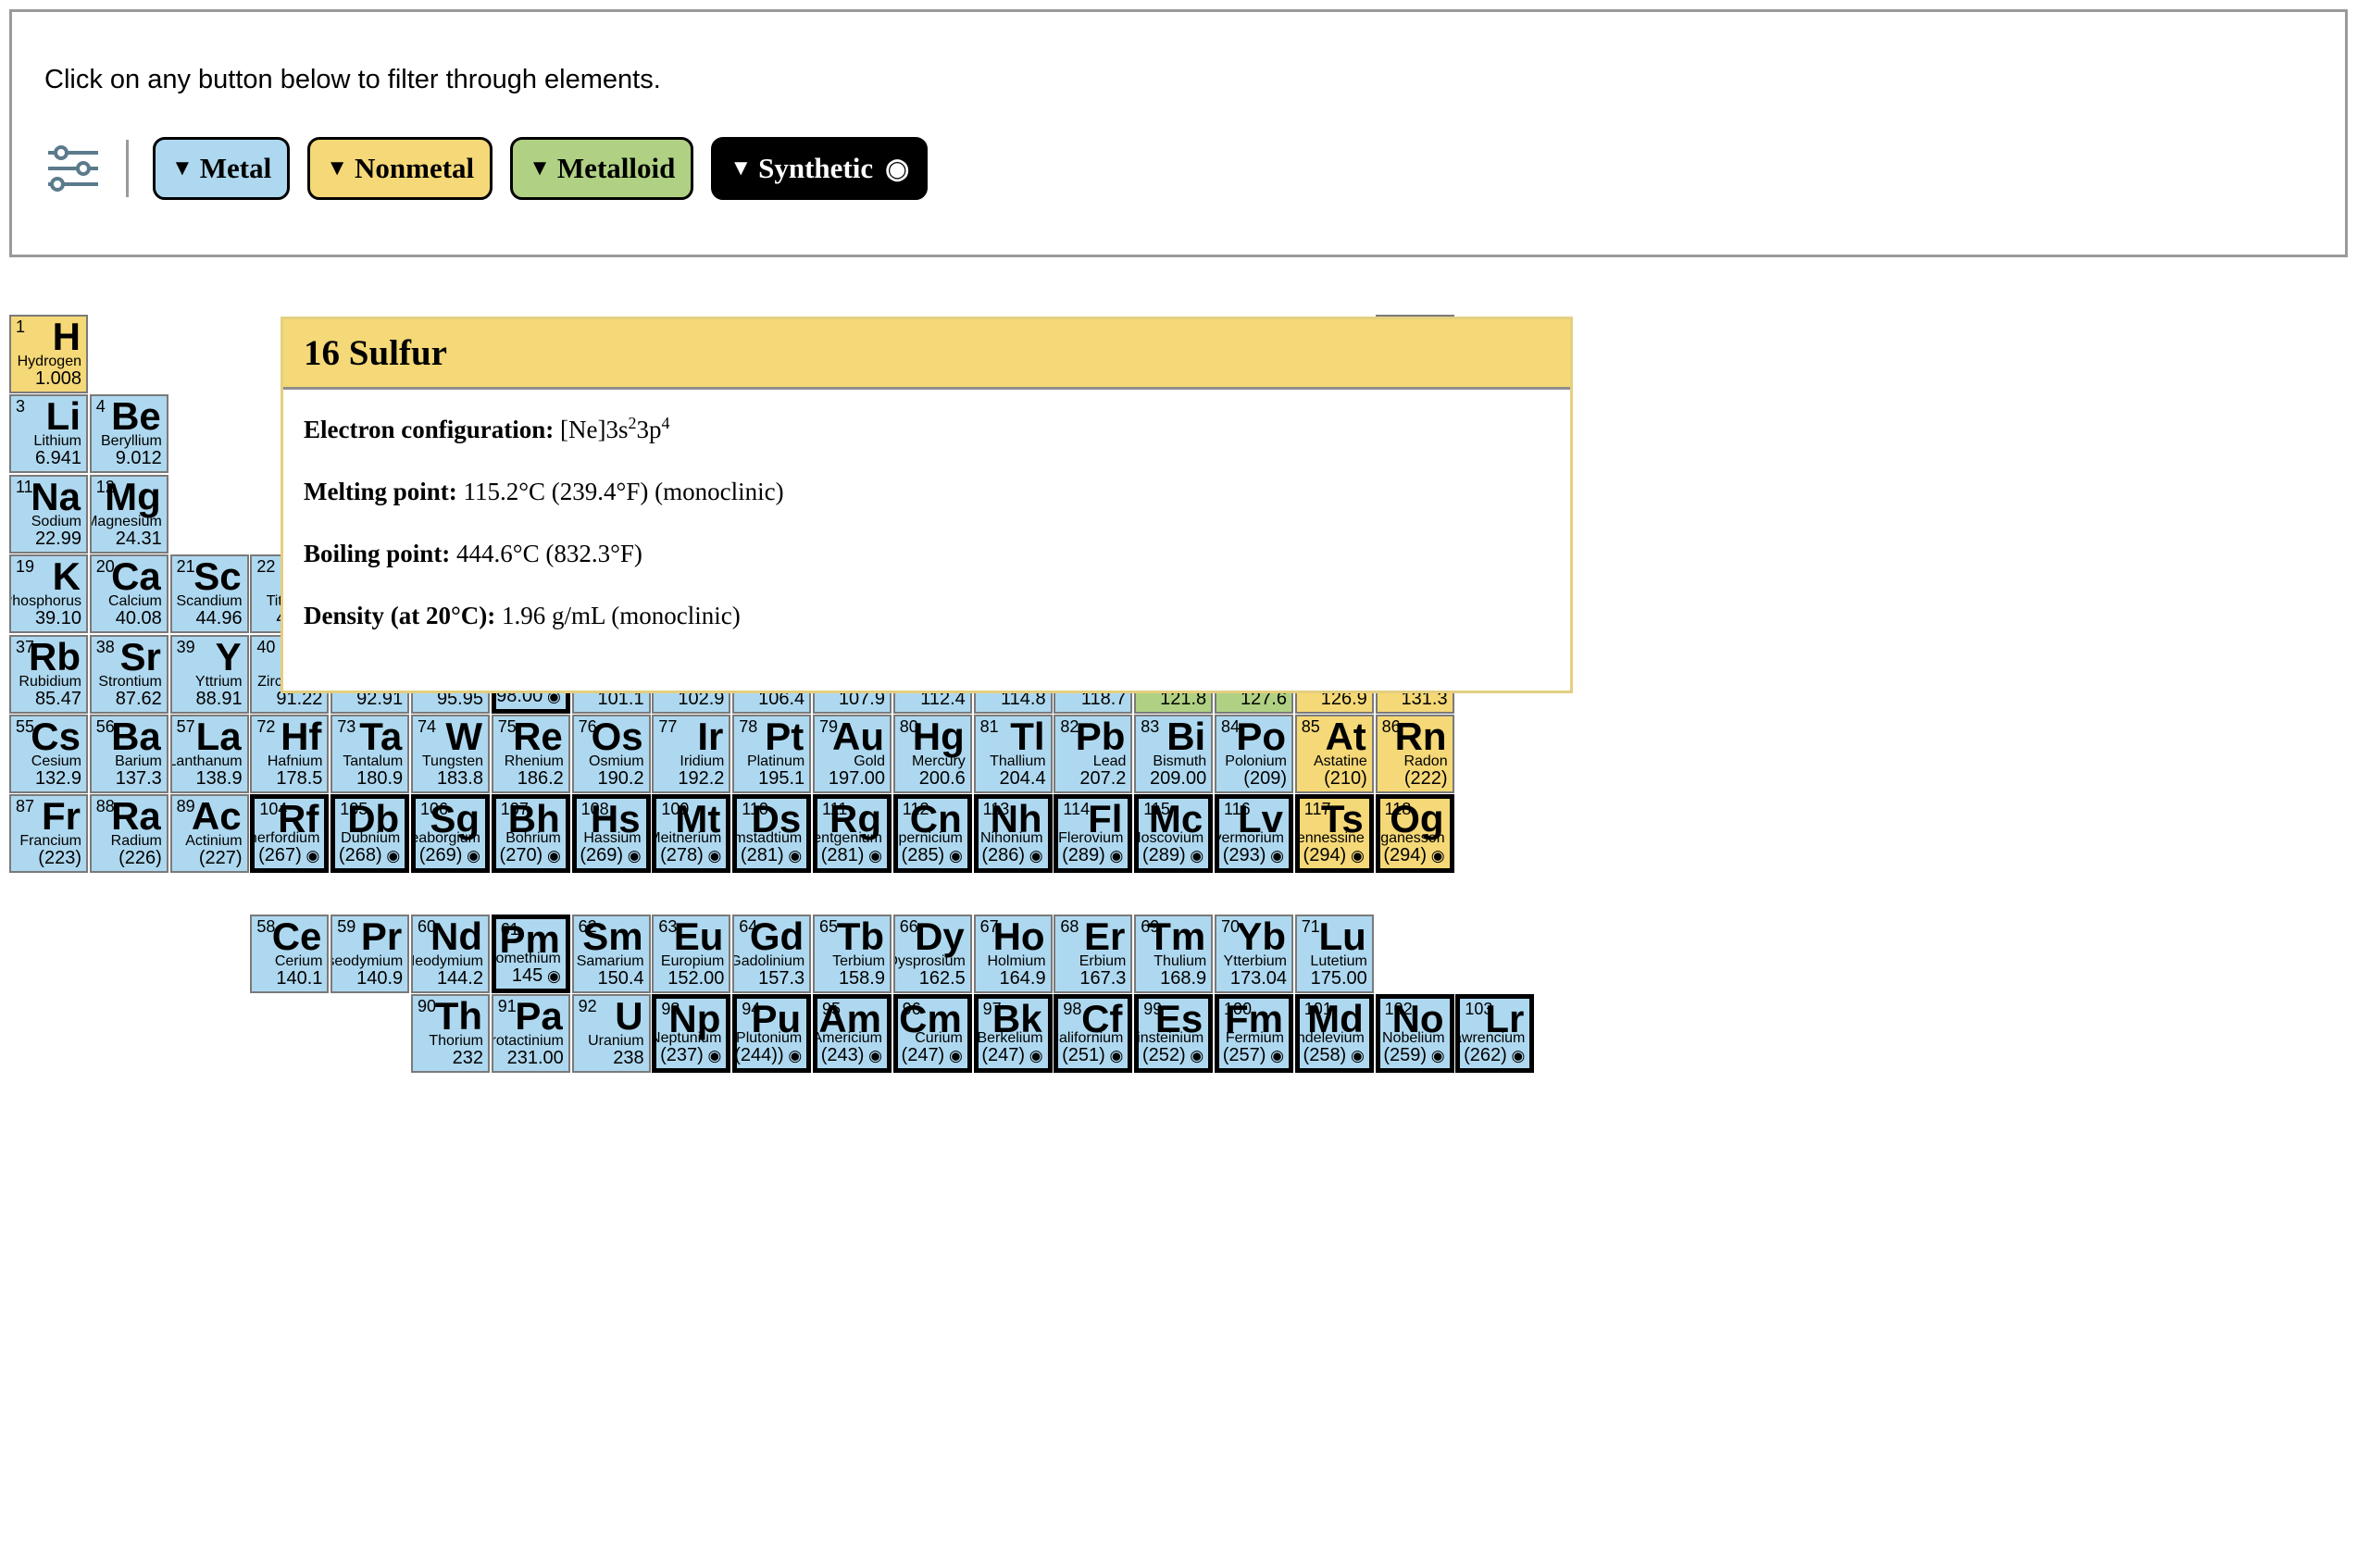  Describe the element at coordinates (48, 434) in the screenshot. I see `element-cell-li: 3 Li Lithium 6.941` at that location.